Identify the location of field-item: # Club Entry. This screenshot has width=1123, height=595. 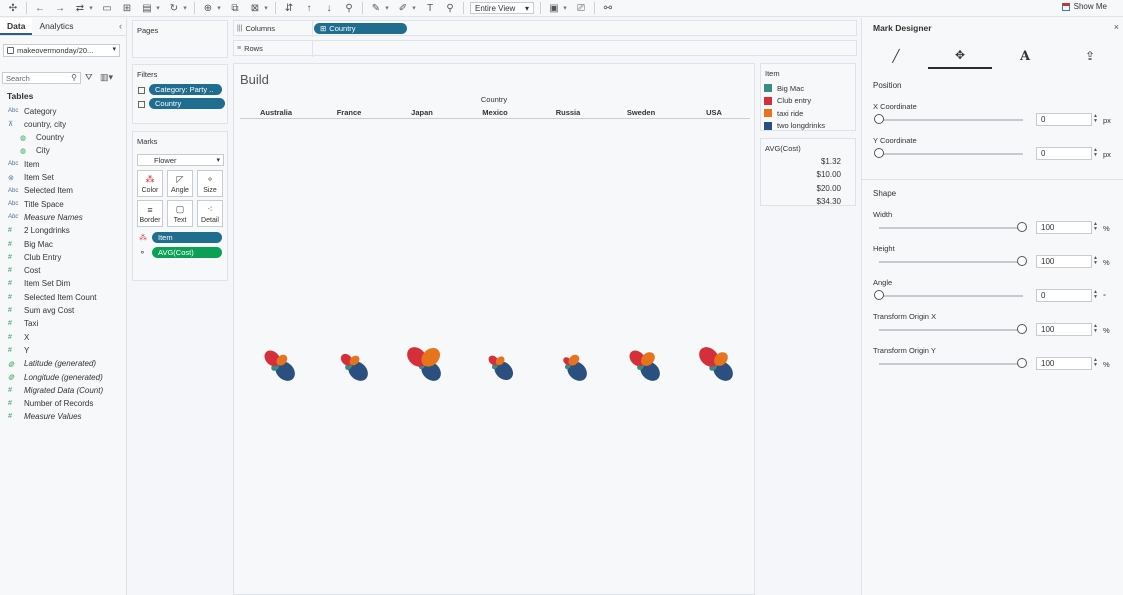
(34, 257).